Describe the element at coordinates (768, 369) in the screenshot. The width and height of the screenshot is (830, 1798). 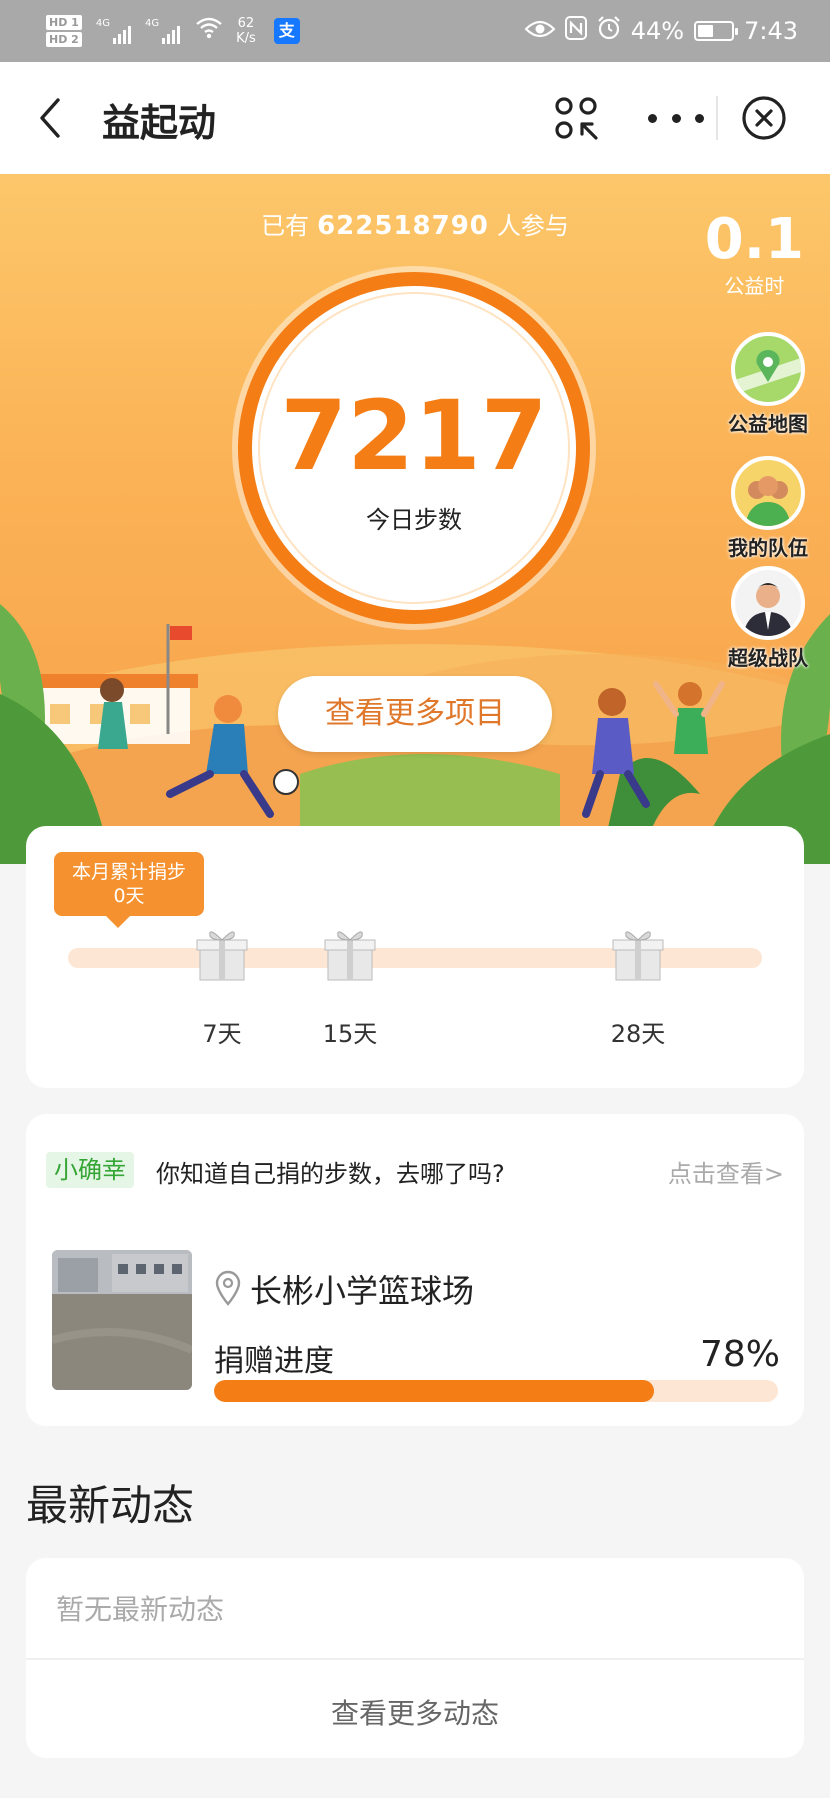
I see `map-icon` at that location.